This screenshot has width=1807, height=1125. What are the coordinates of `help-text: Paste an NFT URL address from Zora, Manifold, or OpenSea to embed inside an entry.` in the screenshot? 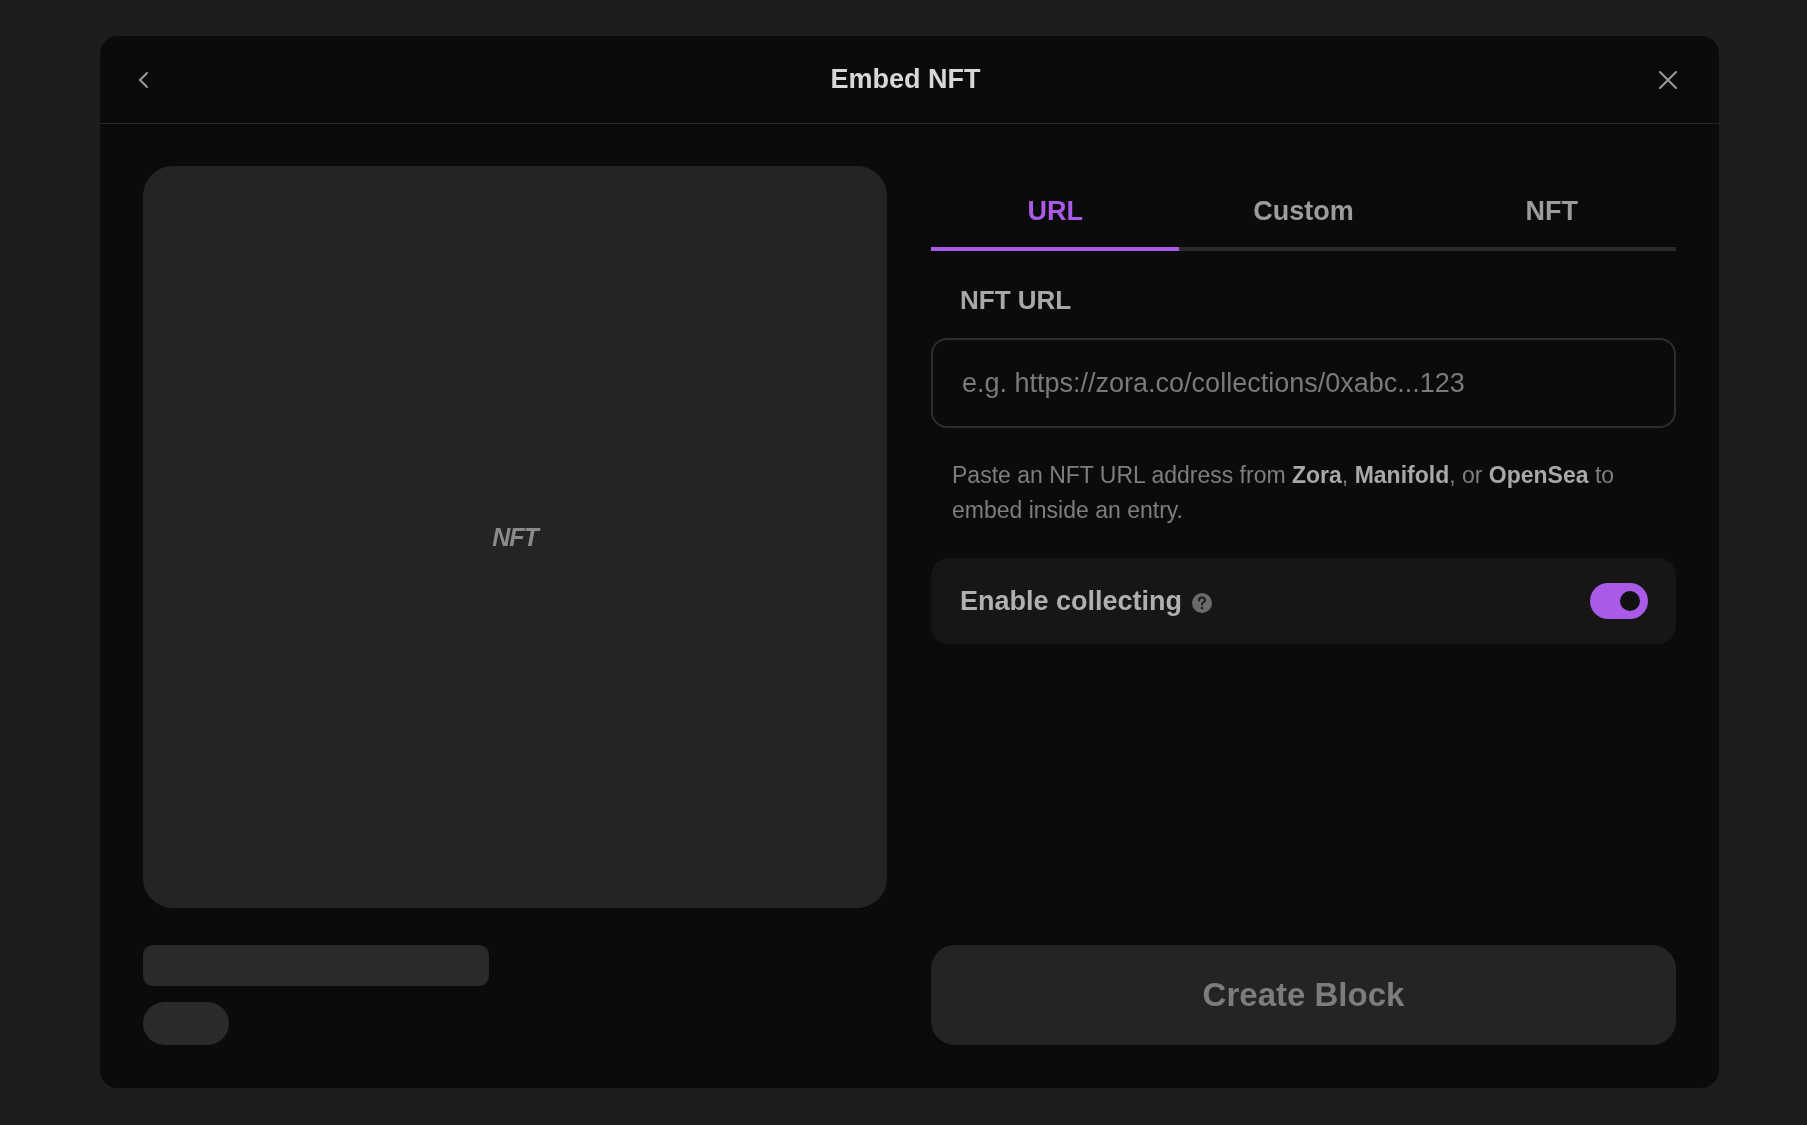 It's located at (1284, 493).